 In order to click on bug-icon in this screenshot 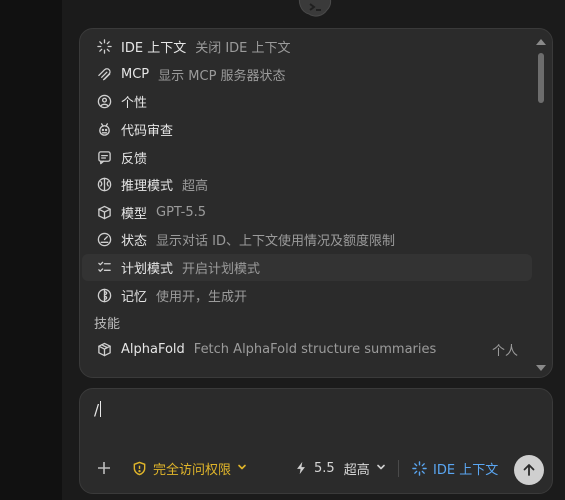, I will do `click(104, 130)`.